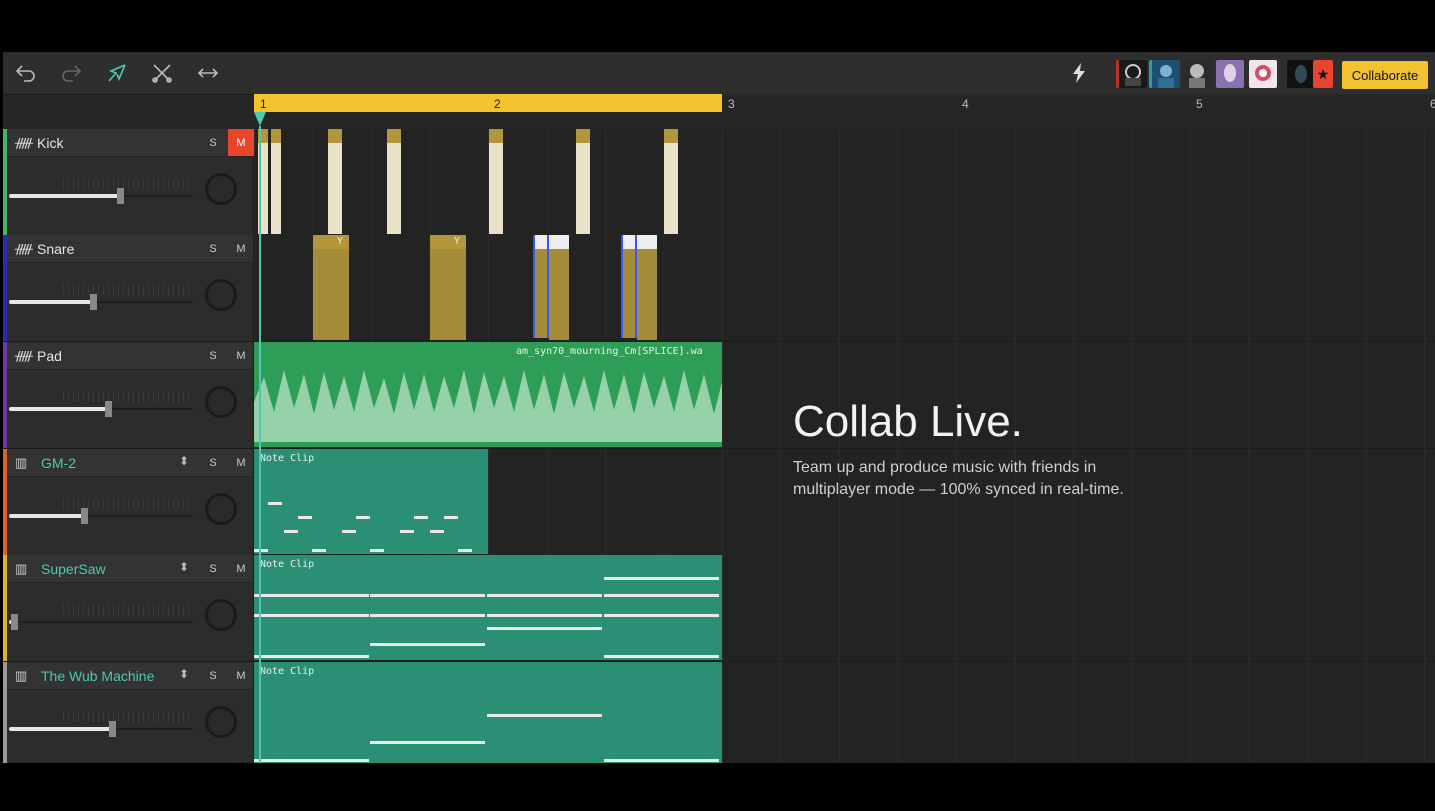 The image size is (1435, 811). I want to click on audio-clip-selected, so click(541, 286).